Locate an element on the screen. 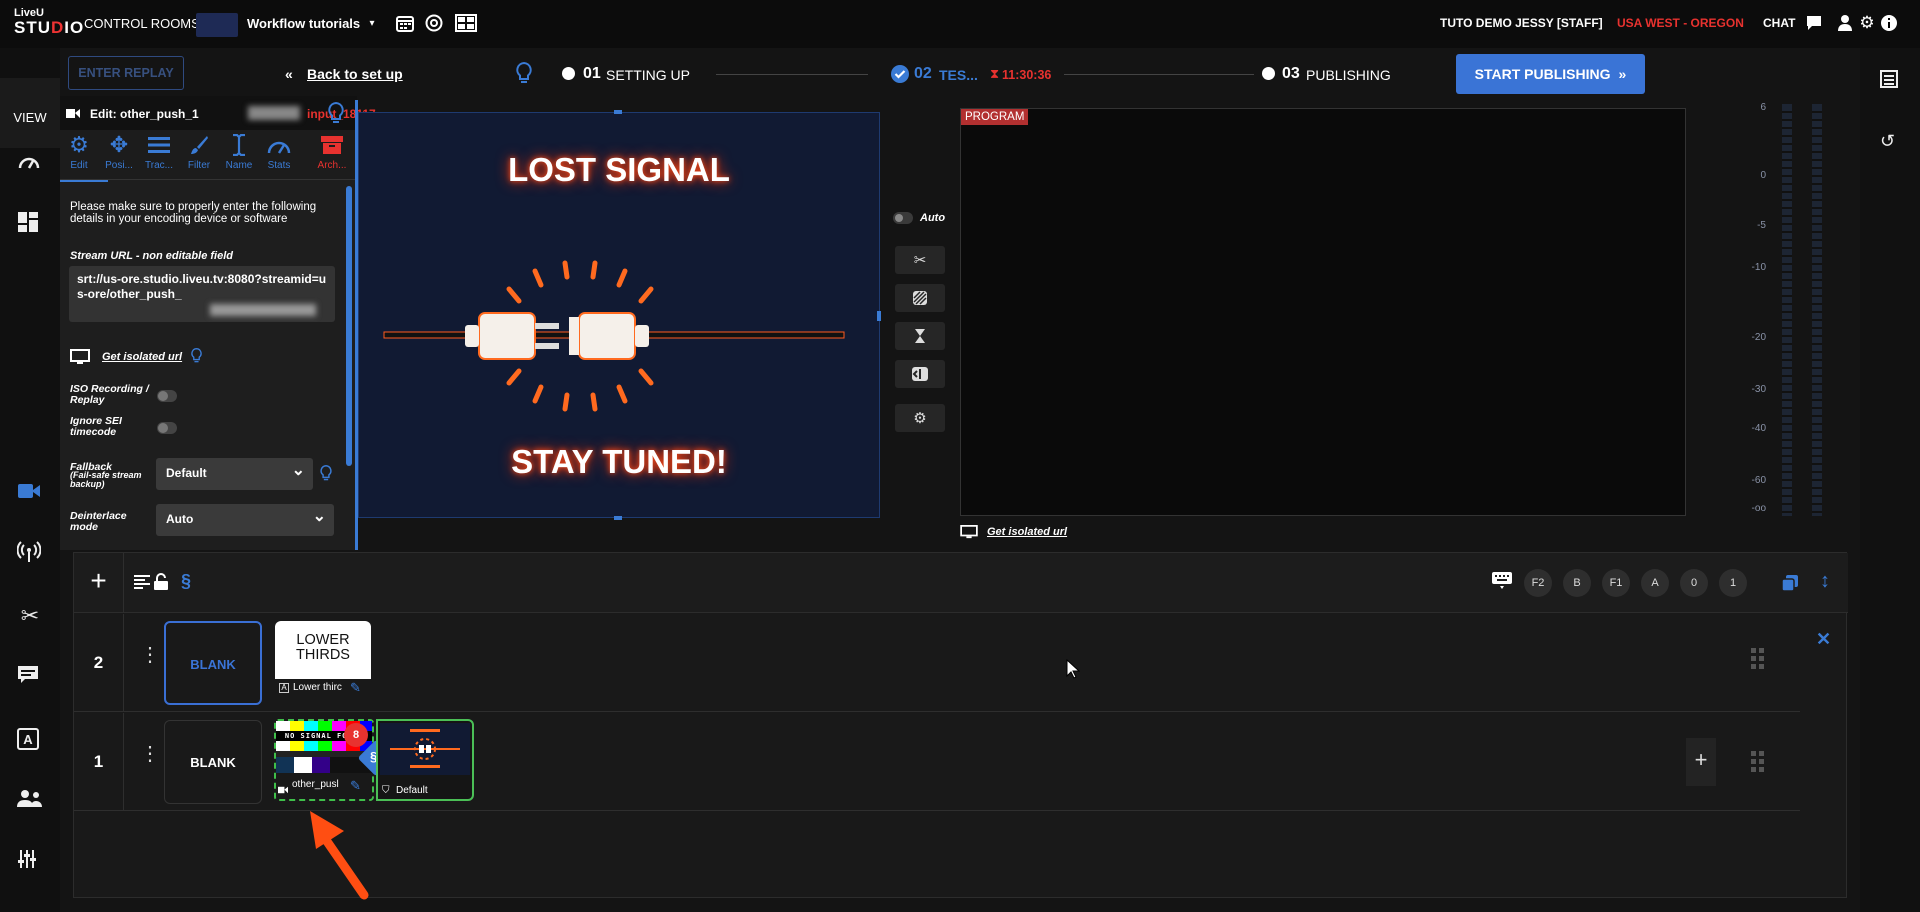 The height and width of the screenshot is (912, 1920). gear-icon: ⚙ is located at coordinates (1867, 22).